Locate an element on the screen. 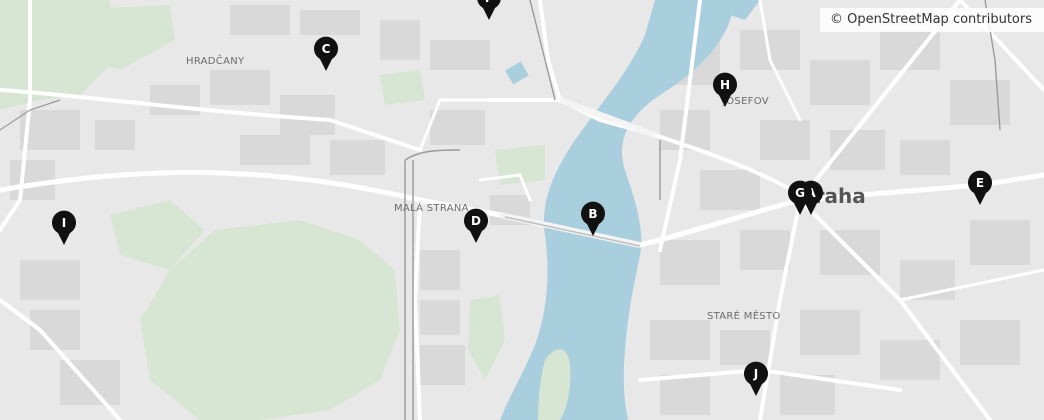 This screenshot has width=1044, height=420. marker-label: H is located at coordinates (725, 85).